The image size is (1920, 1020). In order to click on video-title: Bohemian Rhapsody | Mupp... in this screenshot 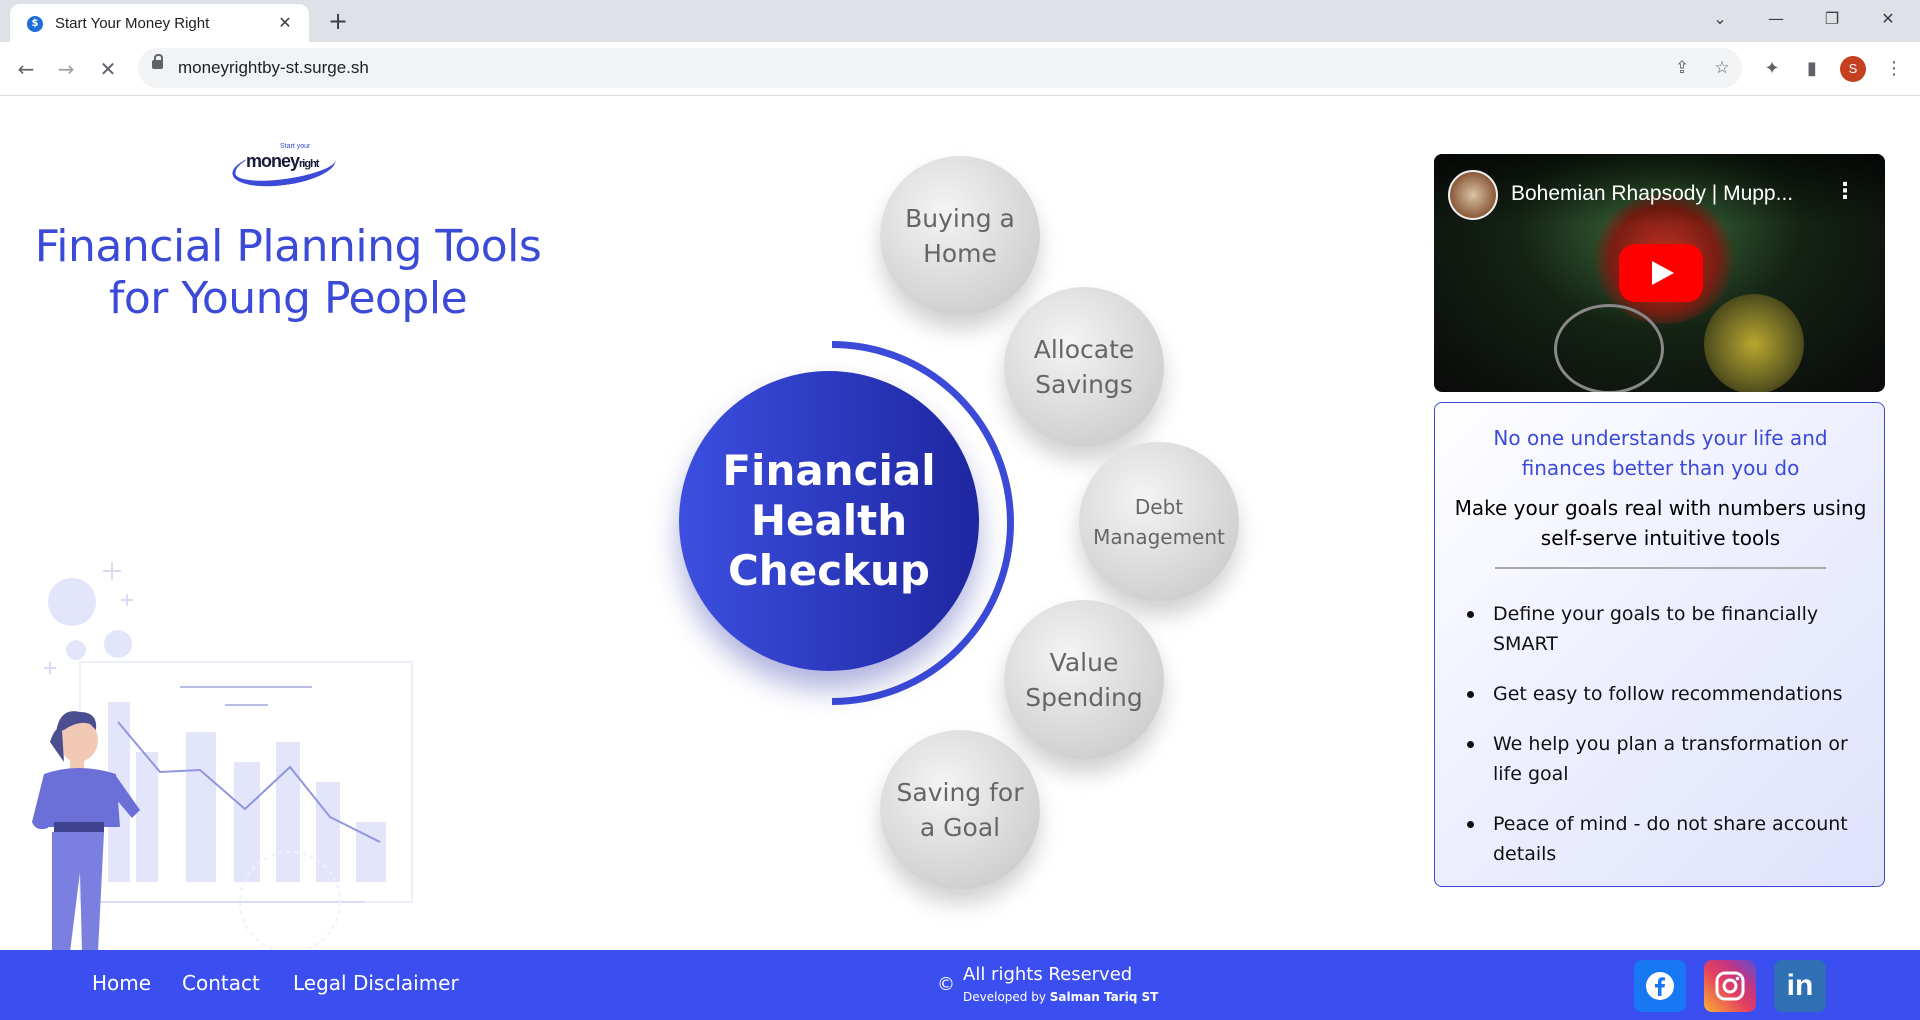, I will do `click(1652, 194)`.